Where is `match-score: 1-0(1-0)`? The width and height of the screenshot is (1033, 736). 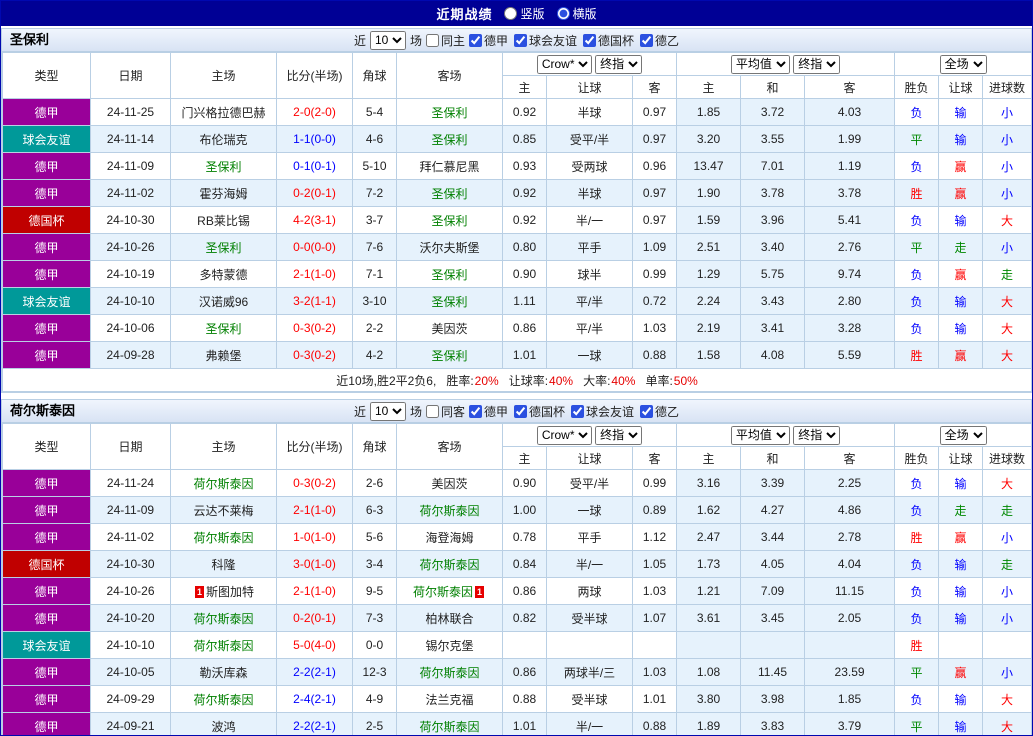 match-score: 1-0(1-0) is located at coordinates (314, 537).